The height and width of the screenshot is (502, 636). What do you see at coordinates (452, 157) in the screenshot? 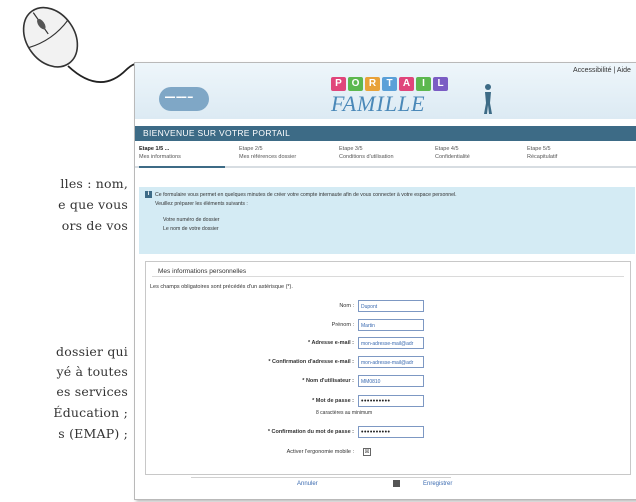
I see `step-label: Confidentialité` at bounding box center [452, 157].